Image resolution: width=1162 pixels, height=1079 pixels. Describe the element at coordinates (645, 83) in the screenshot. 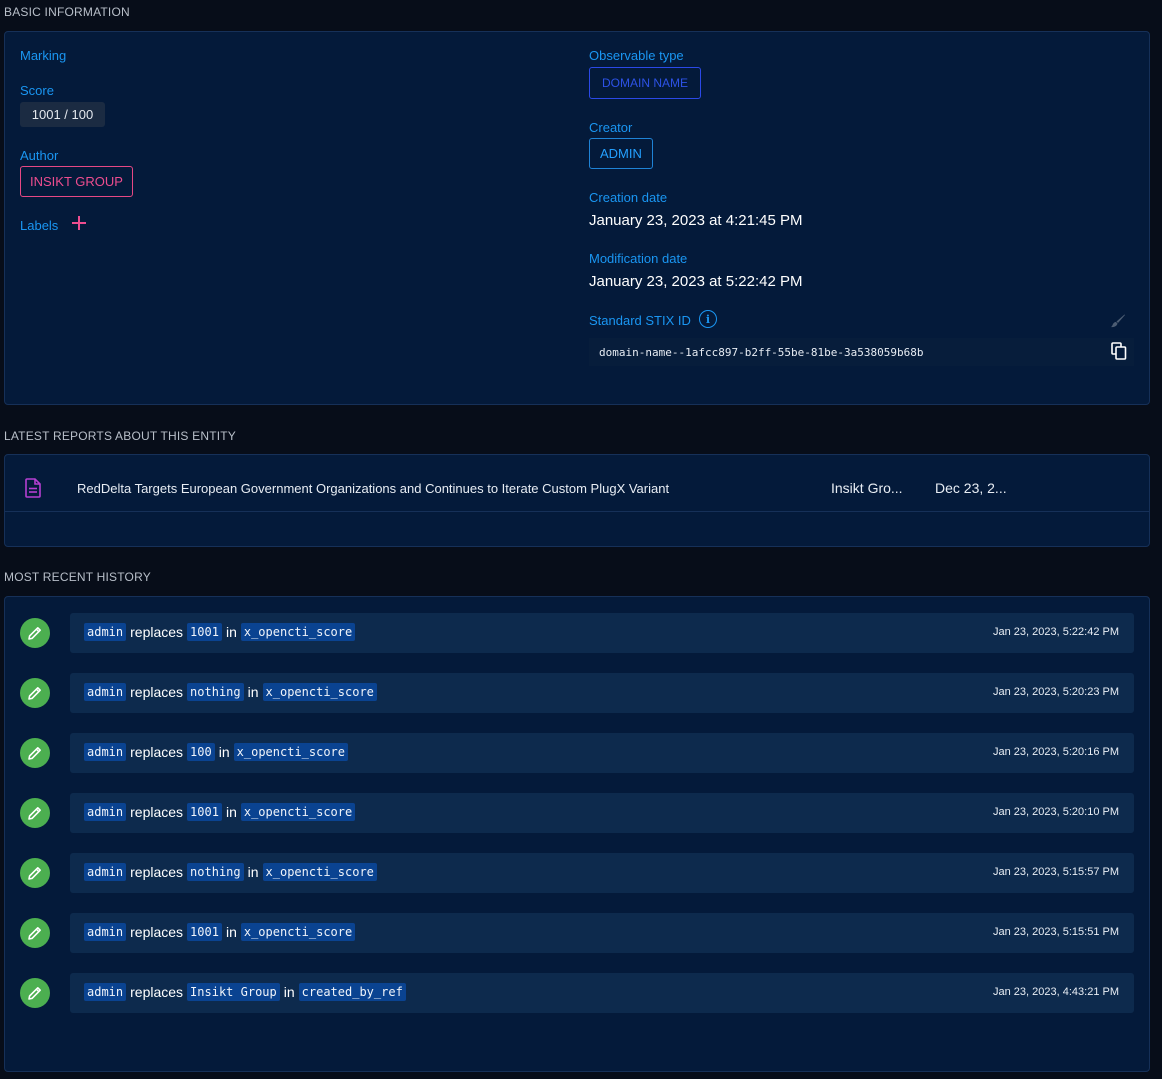

I see `observable-type-chip: DOMAIN NAME` at that location.